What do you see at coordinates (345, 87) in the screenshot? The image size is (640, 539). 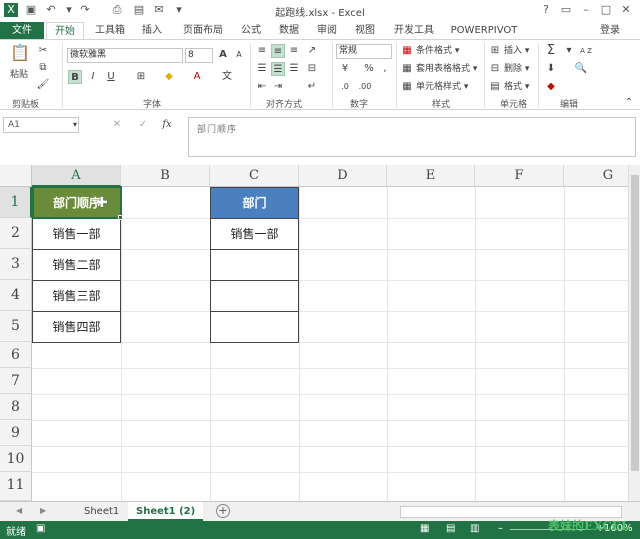 I see `increase-decimal-icon: .0` at bounding box center [345, 87].